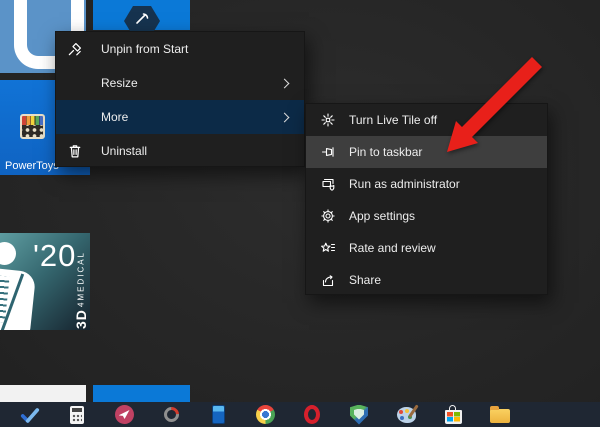  I want to click on menu-item-label: Share, so click(365, 280).